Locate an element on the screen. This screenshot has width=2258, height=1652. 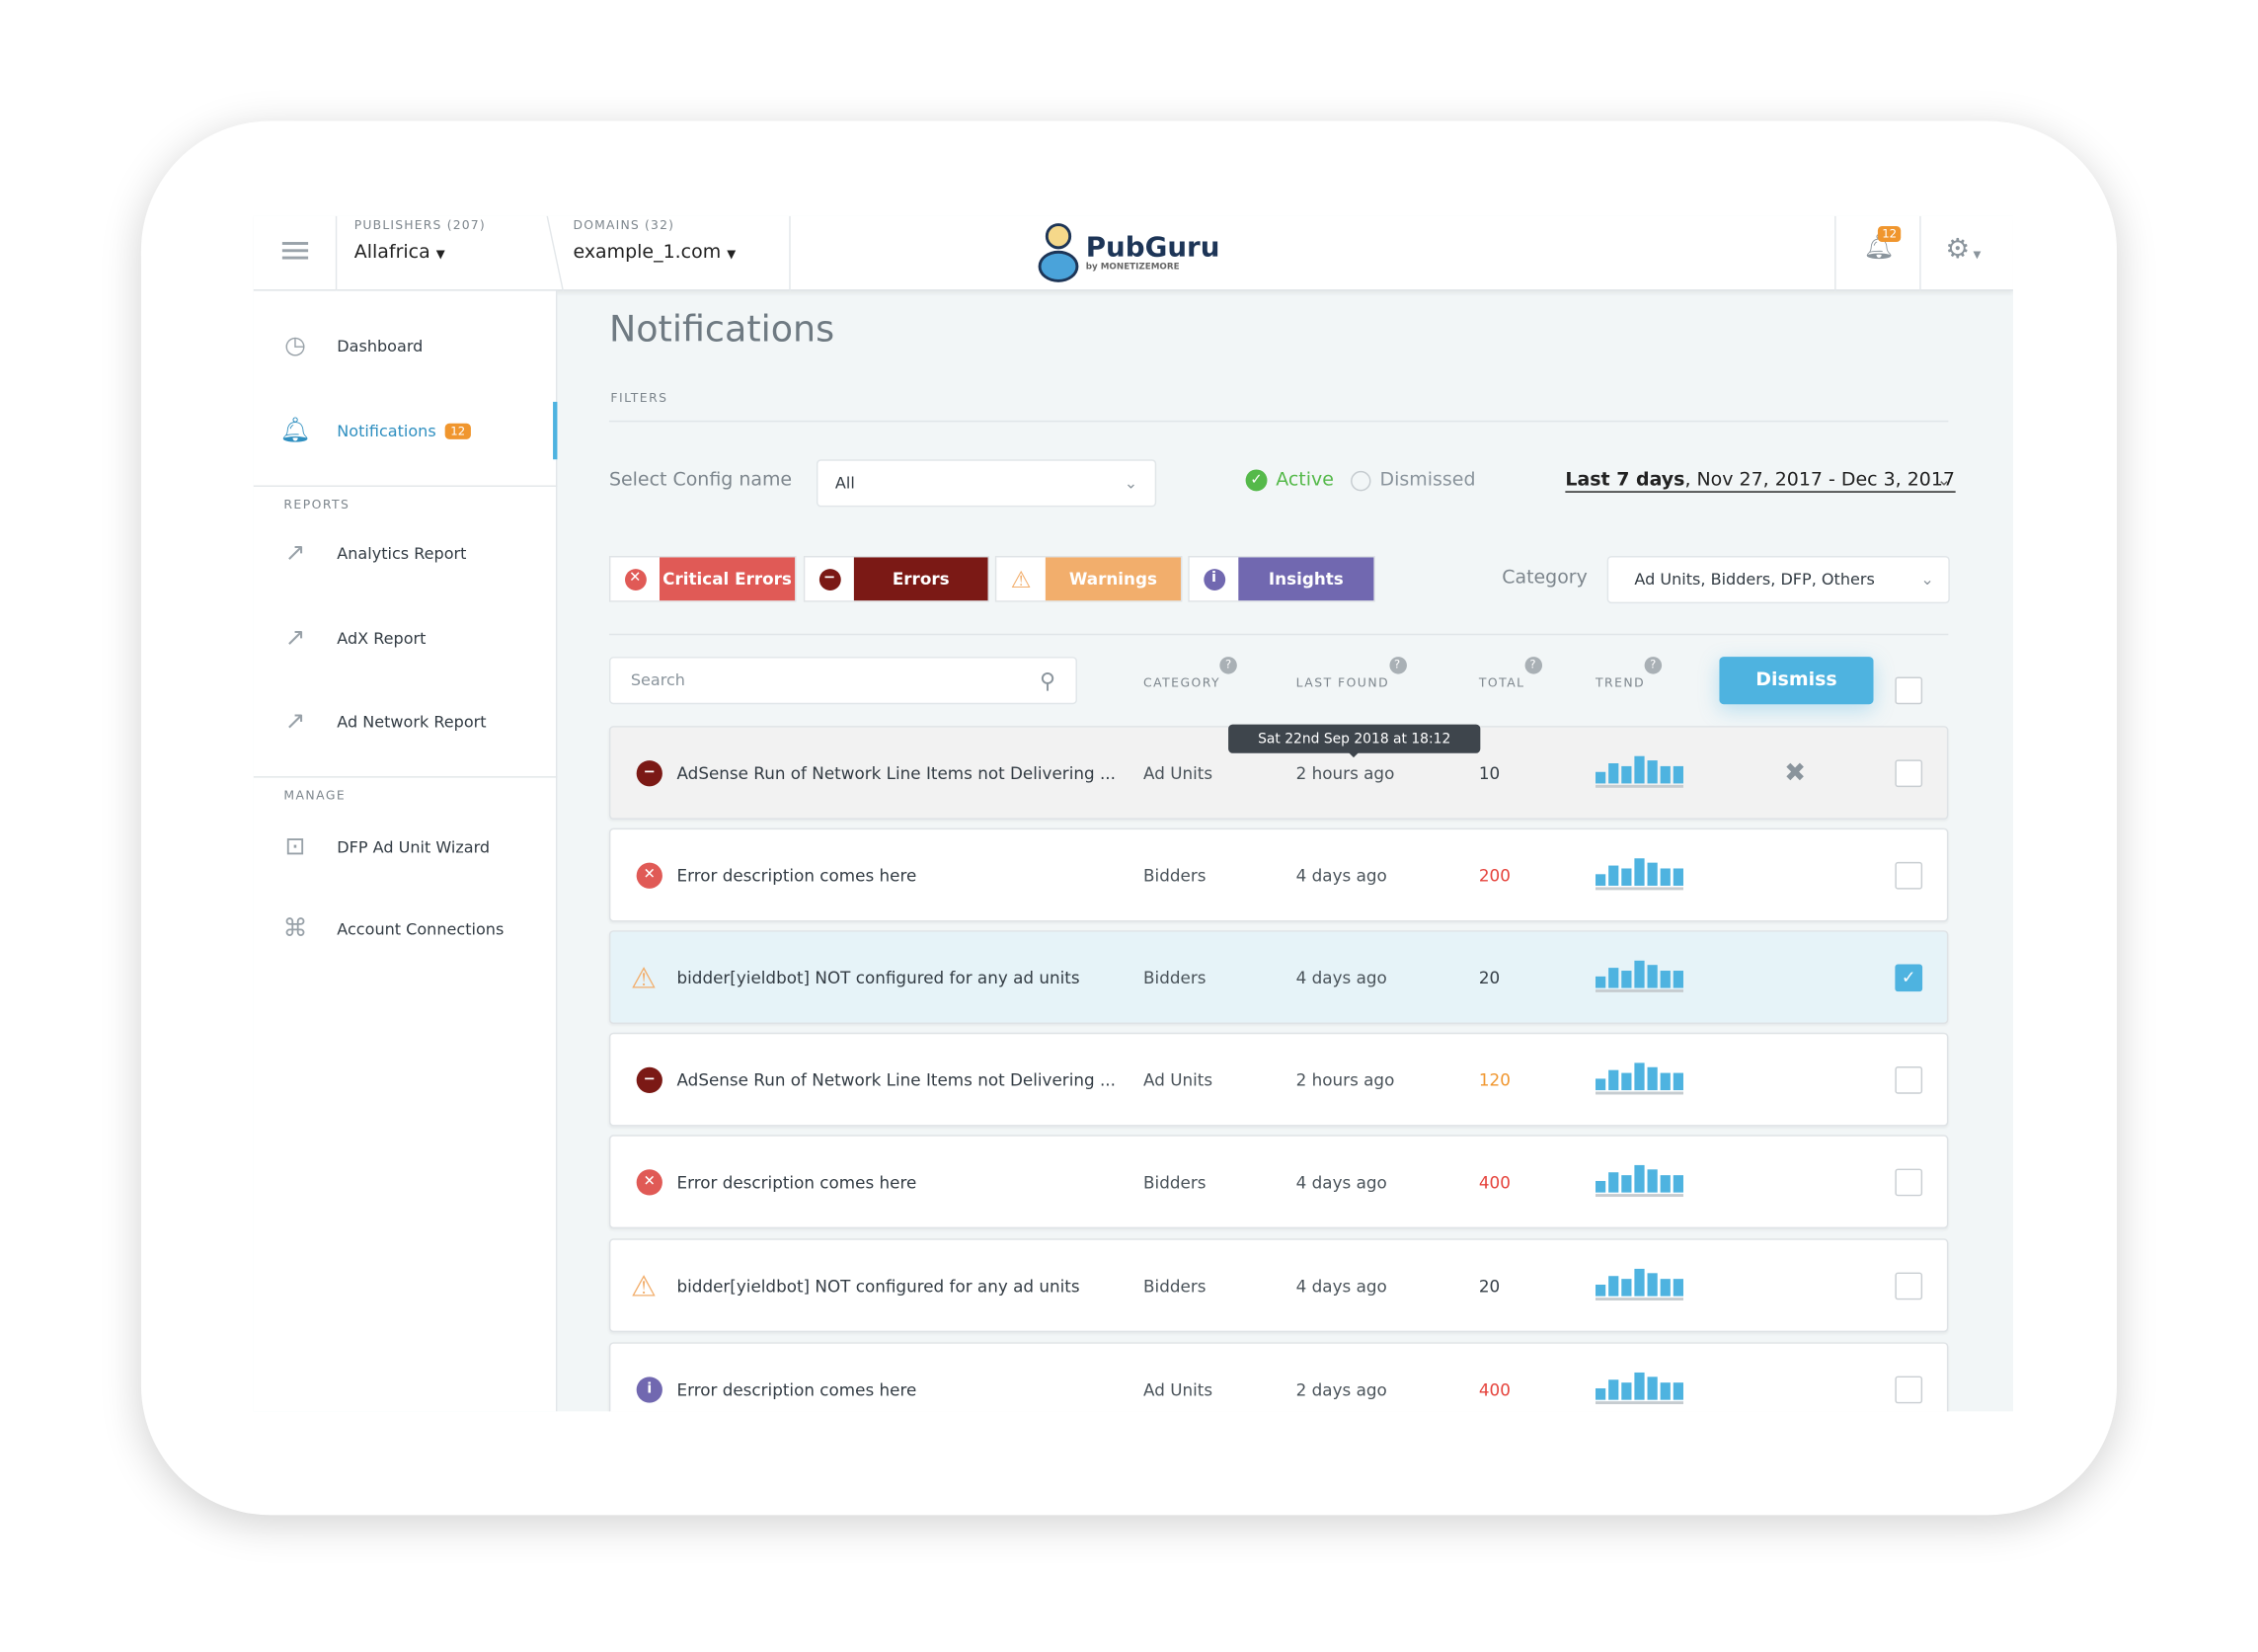
notifications-bell-button: 🔔︎ 12 is located at coordinates (1883, 243).